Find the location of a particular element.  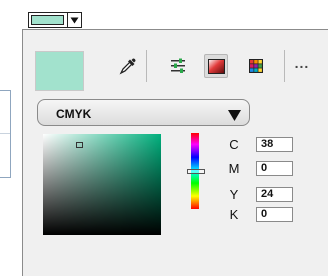

caret-down-icon is located at coordinates (234, 117).